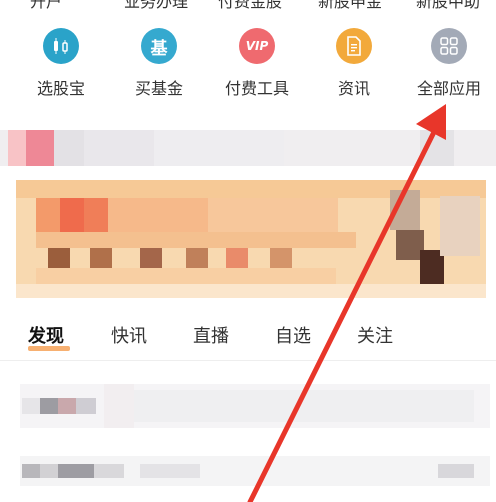 This screenshot has height=502, width=496. What do you see at coordinates (46, 6) in the screenshot?
I see `top-menu-item: 开户` at bounding box center [46, 6].